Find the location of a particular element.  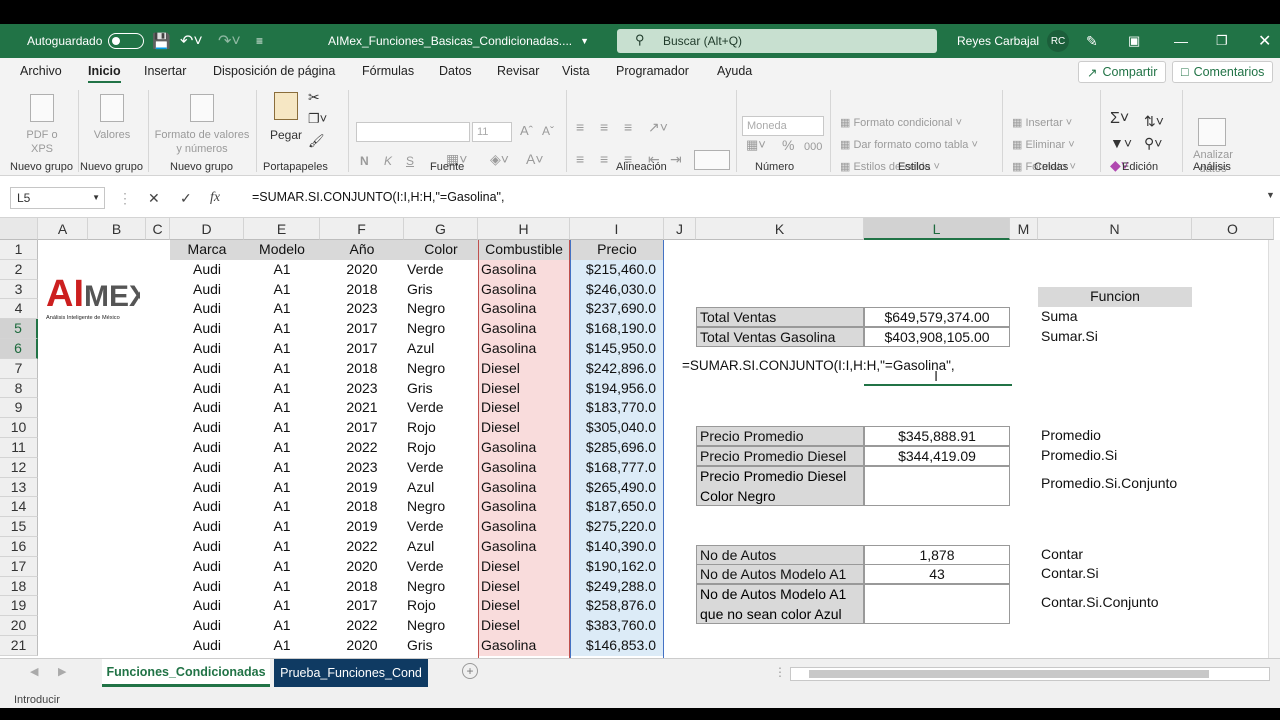

row-header-8: 8 is located at coordinates (19, 388).